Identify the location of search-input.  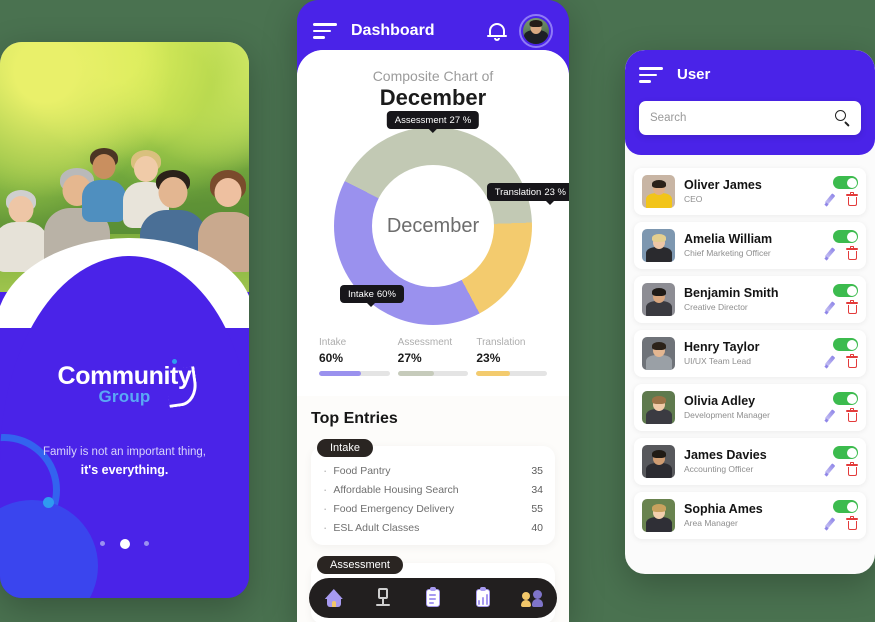
(742, 117).